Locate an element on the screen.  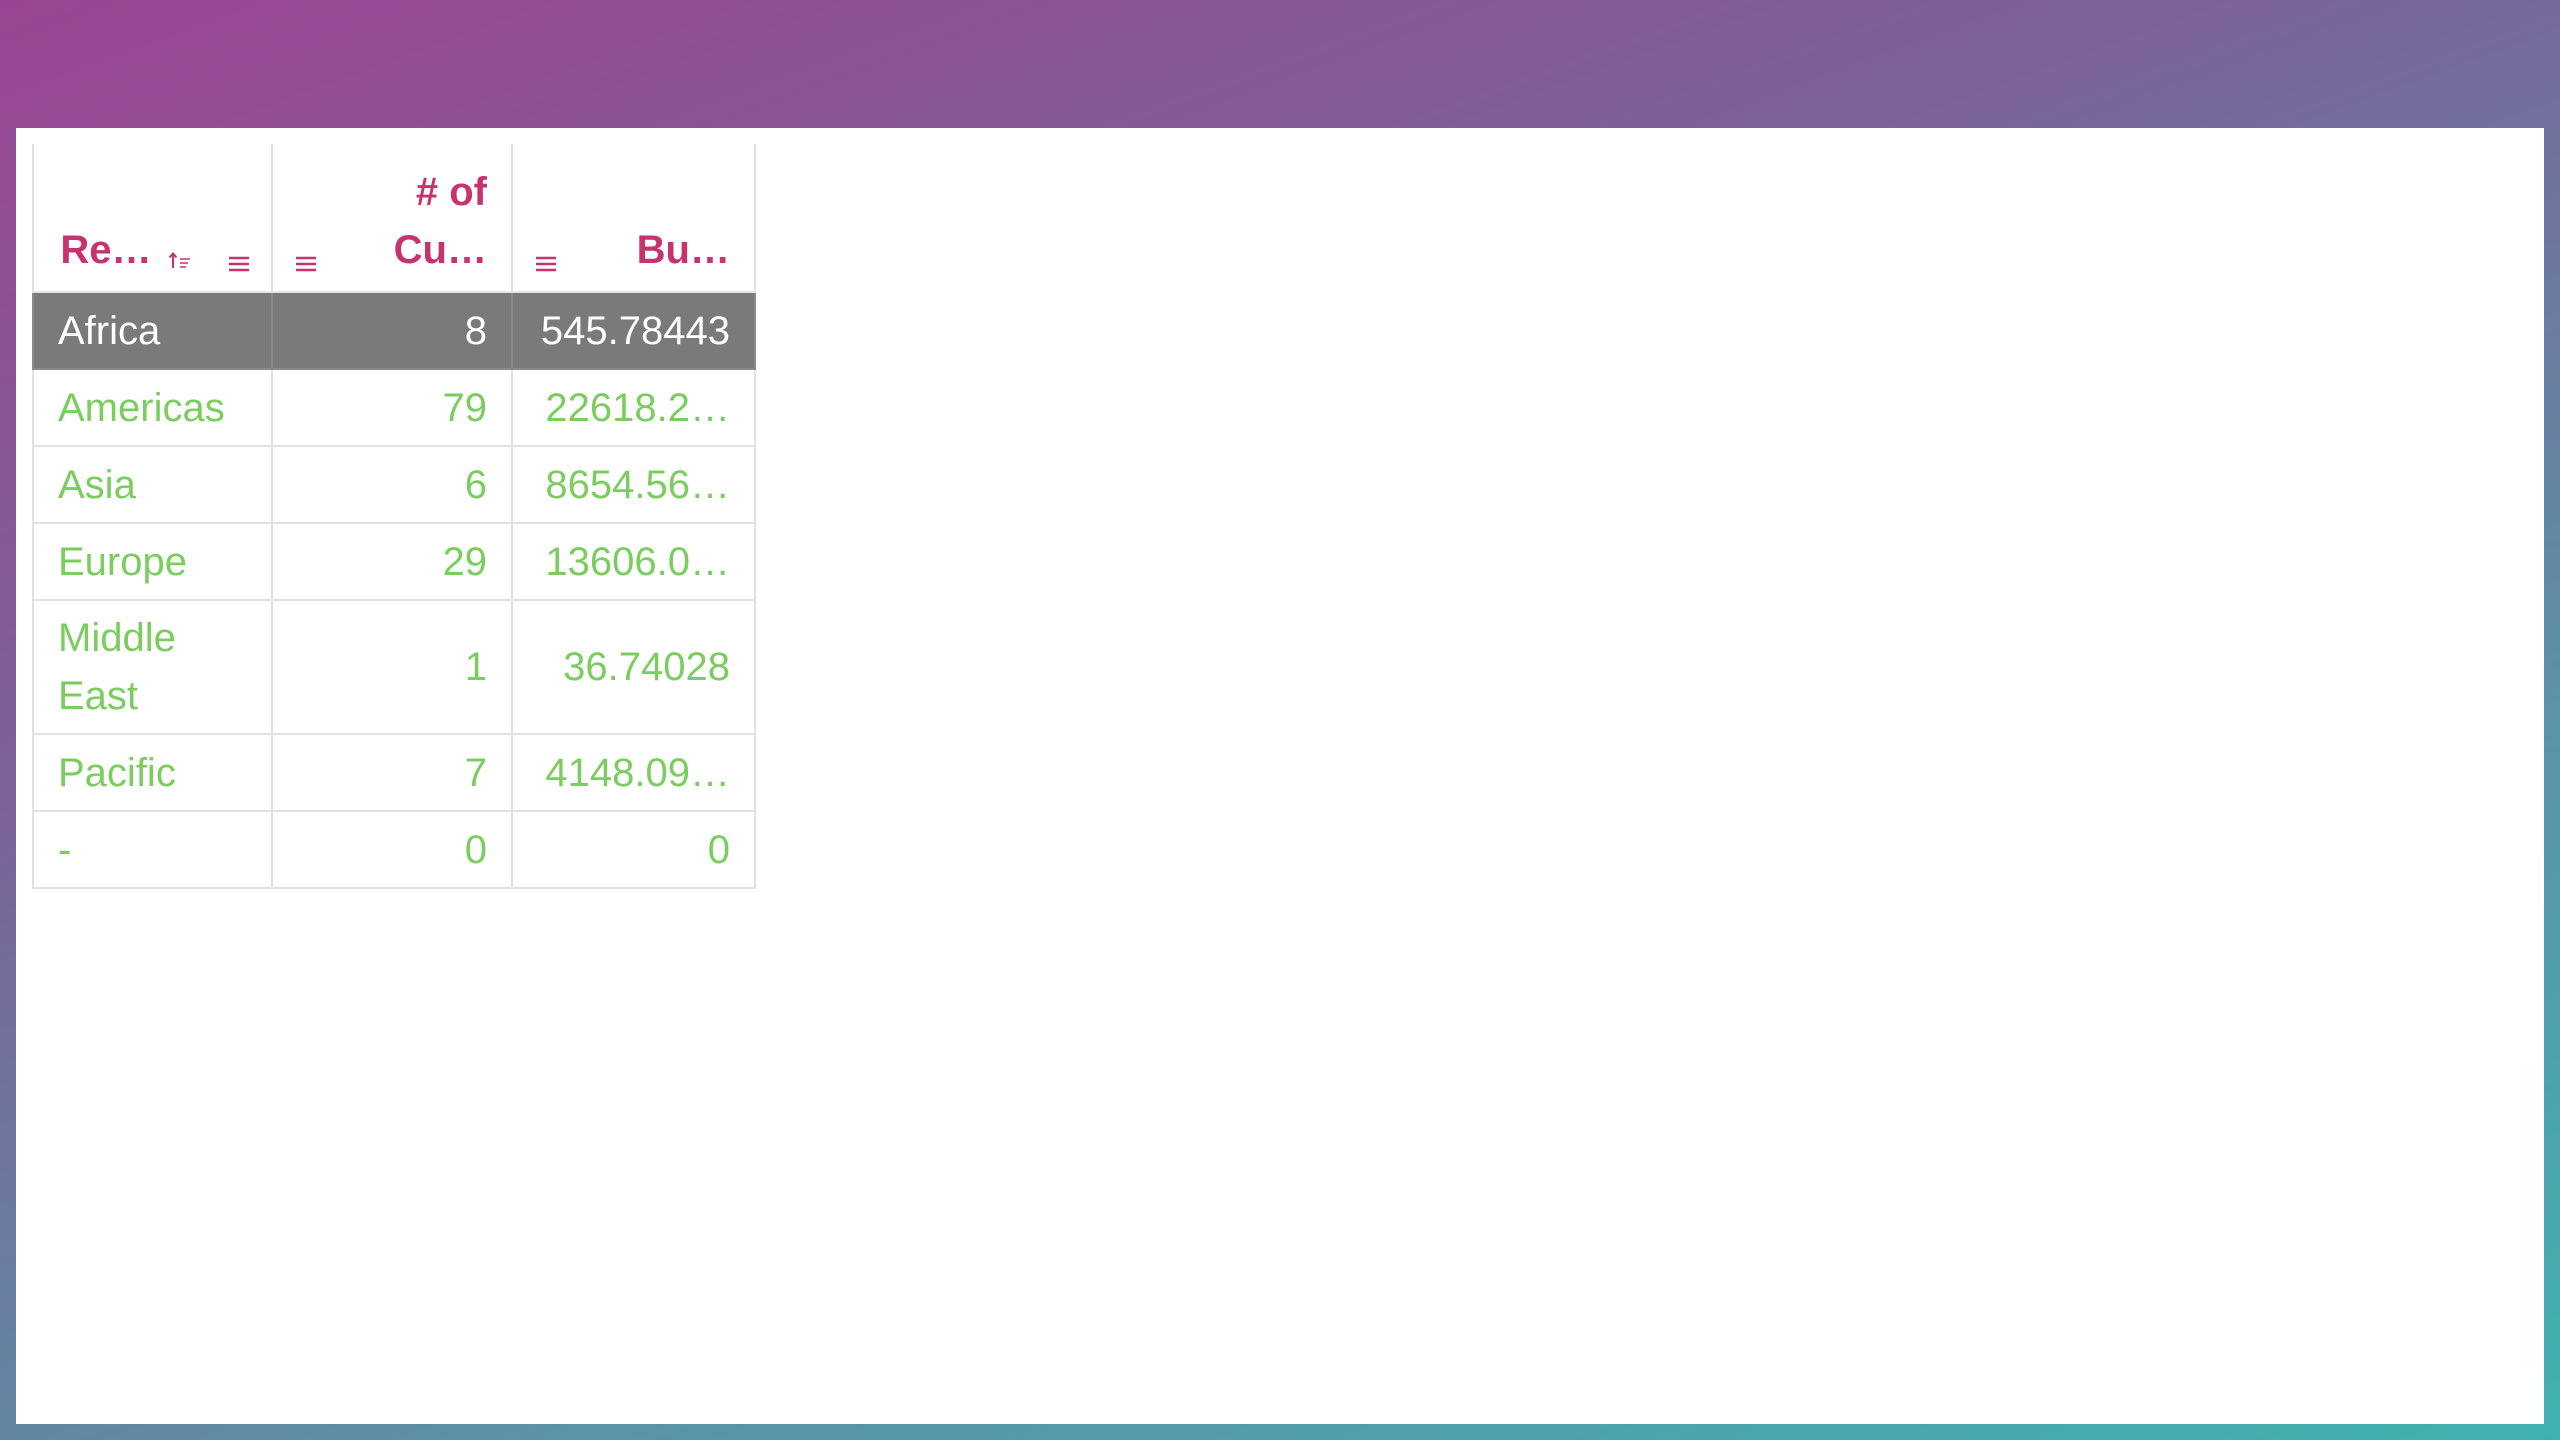
count-cell: 8 is located at coordinates (392, 330).